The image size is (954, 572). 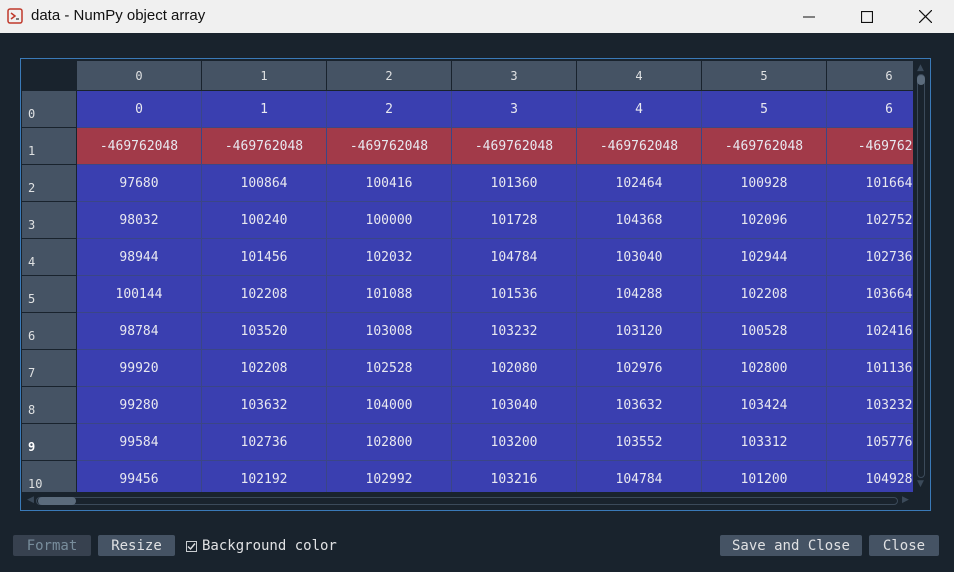 What do you see at coordinates (139, 442) in the screenshot?
I see `table-cell: 99584` at bounding box center [139, 442].